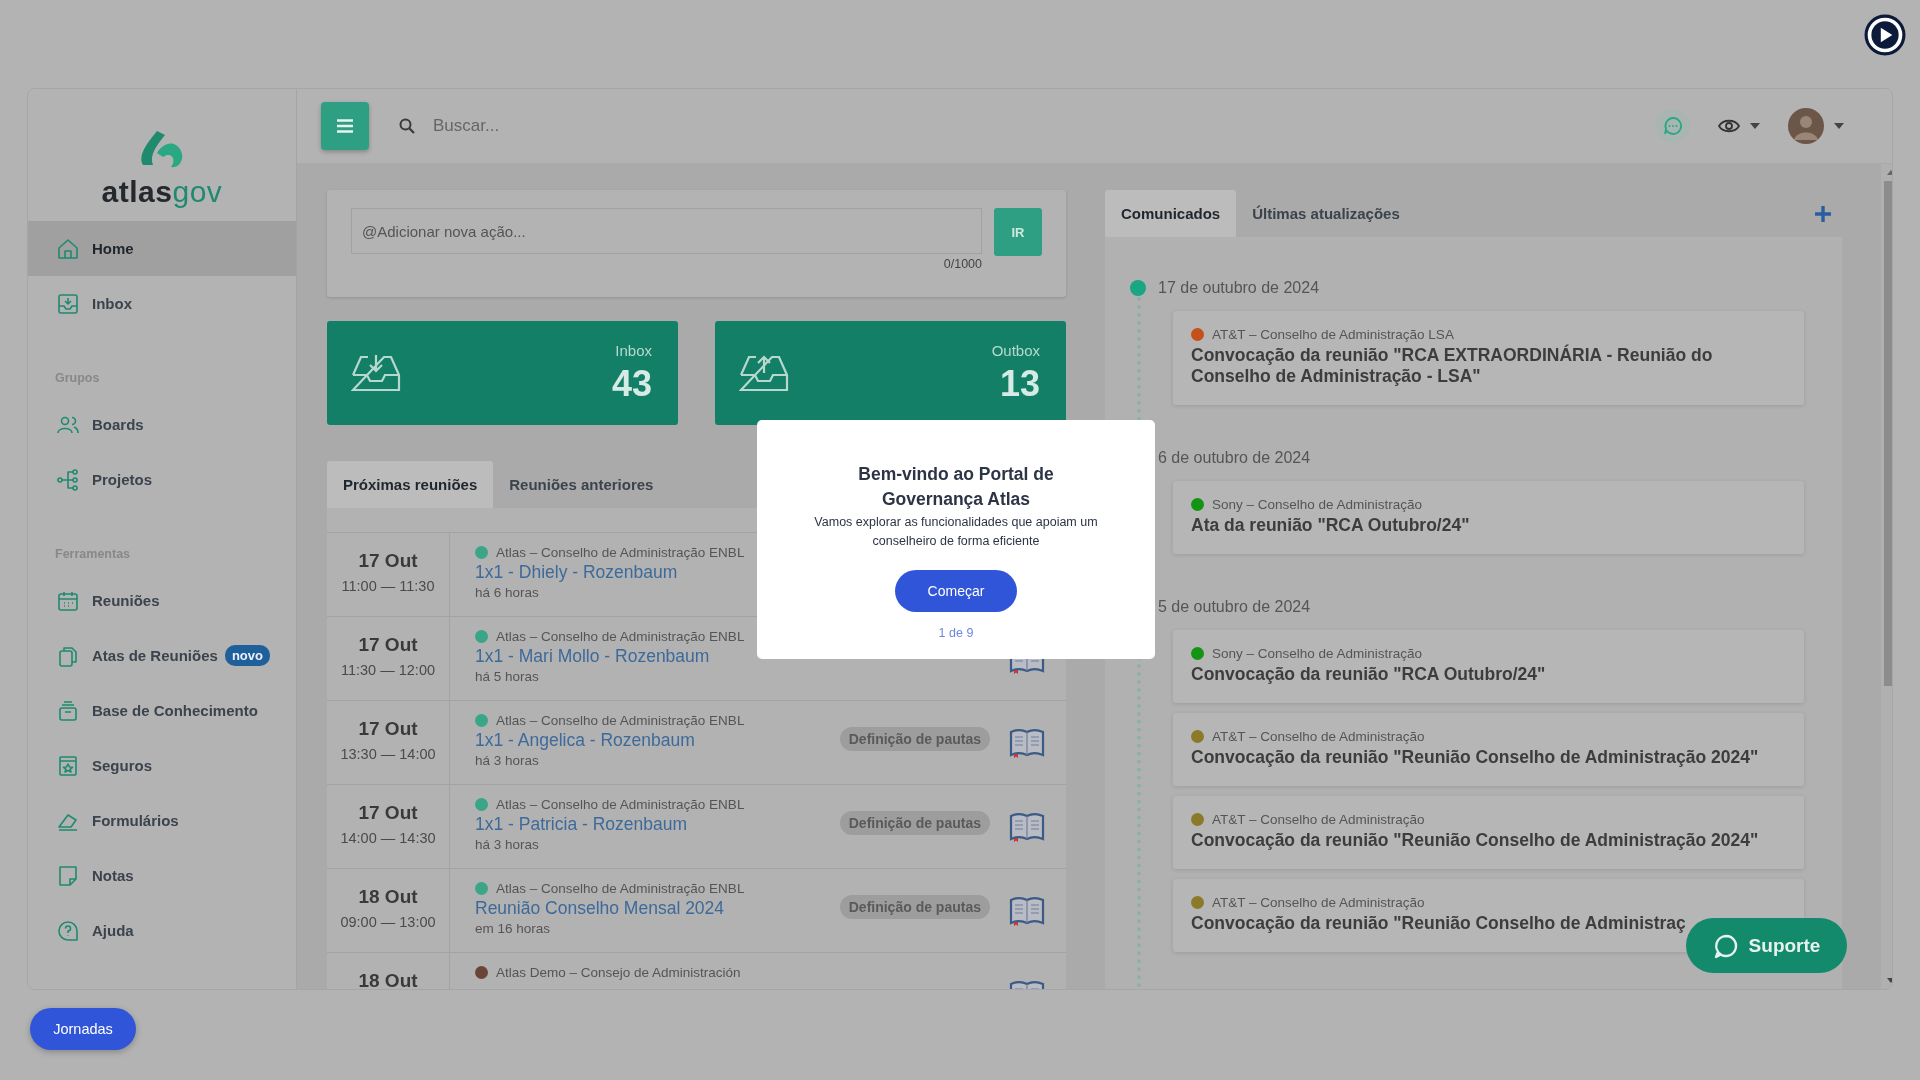 The image size is (1920, 1080). I want to click on menu-button, so click(345, 126).